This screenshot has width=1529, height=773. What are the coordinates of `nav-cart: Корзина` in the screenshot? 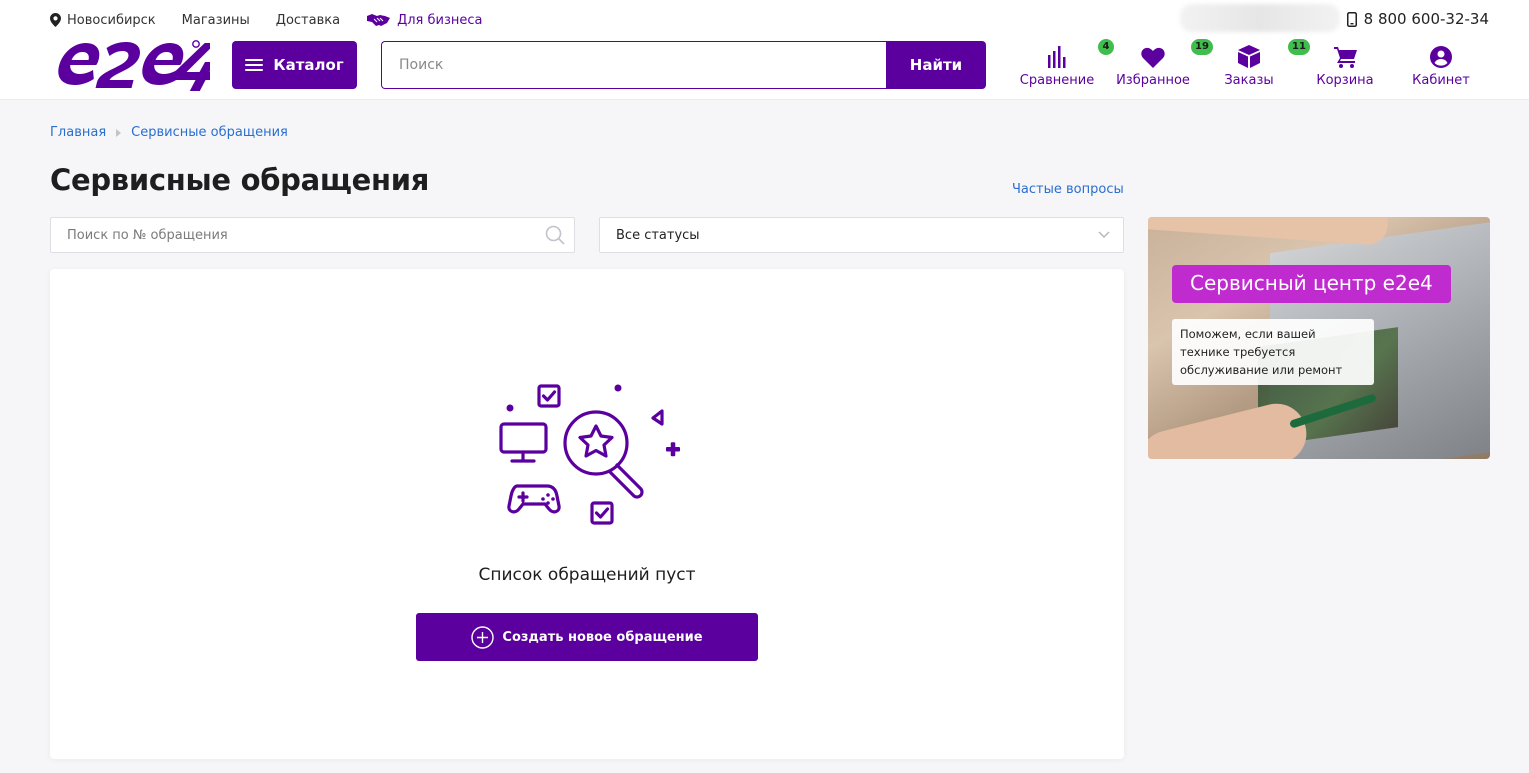 It's located at (1345, 67).